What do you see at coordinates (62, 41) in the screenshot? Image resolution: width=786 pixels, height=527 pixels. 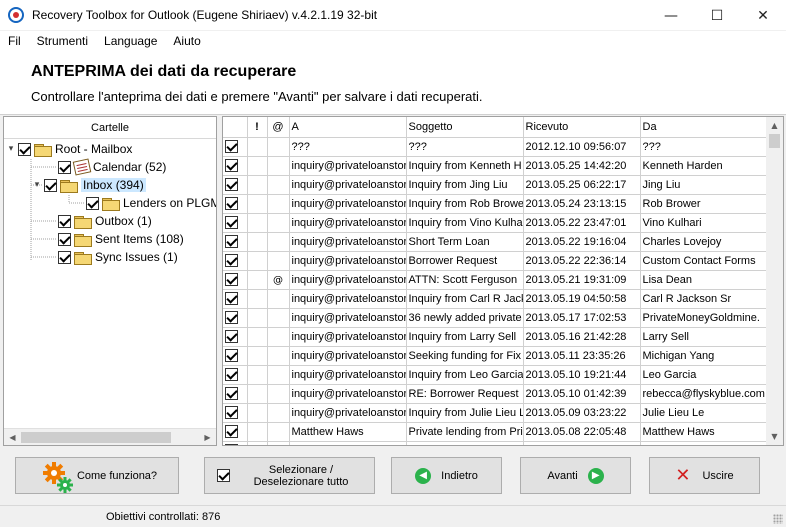 I see `menu-tools: Strumenti` at bounding box center [62, 41].